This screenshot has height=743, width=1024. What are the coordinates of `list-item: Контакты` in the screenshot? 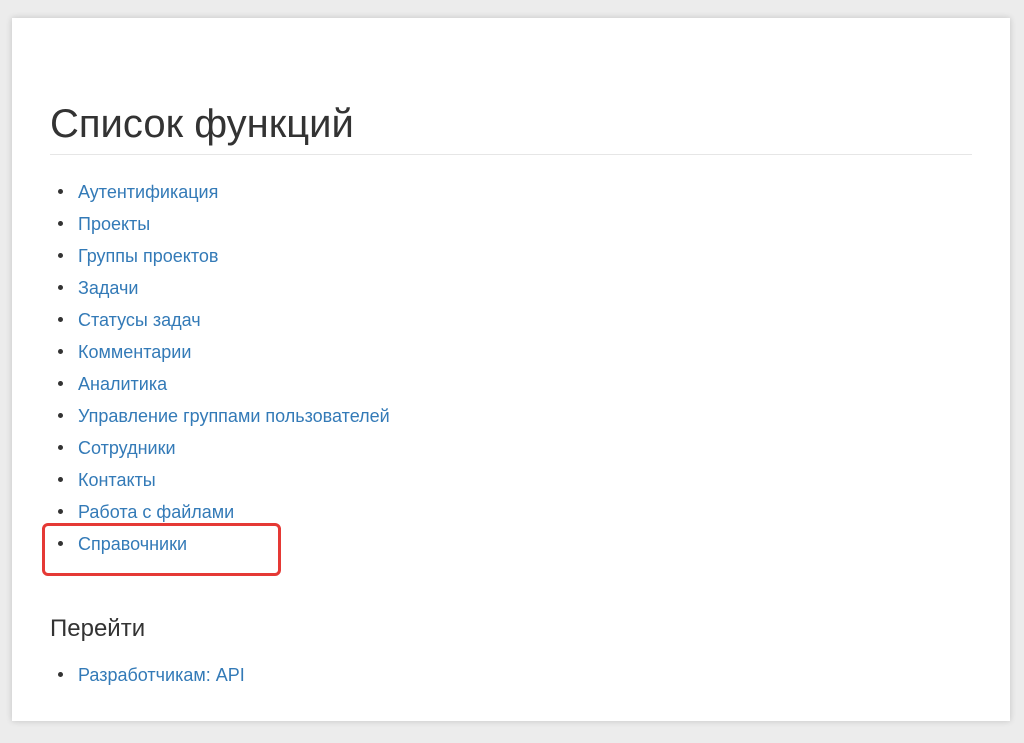 It's located at (220, 484).